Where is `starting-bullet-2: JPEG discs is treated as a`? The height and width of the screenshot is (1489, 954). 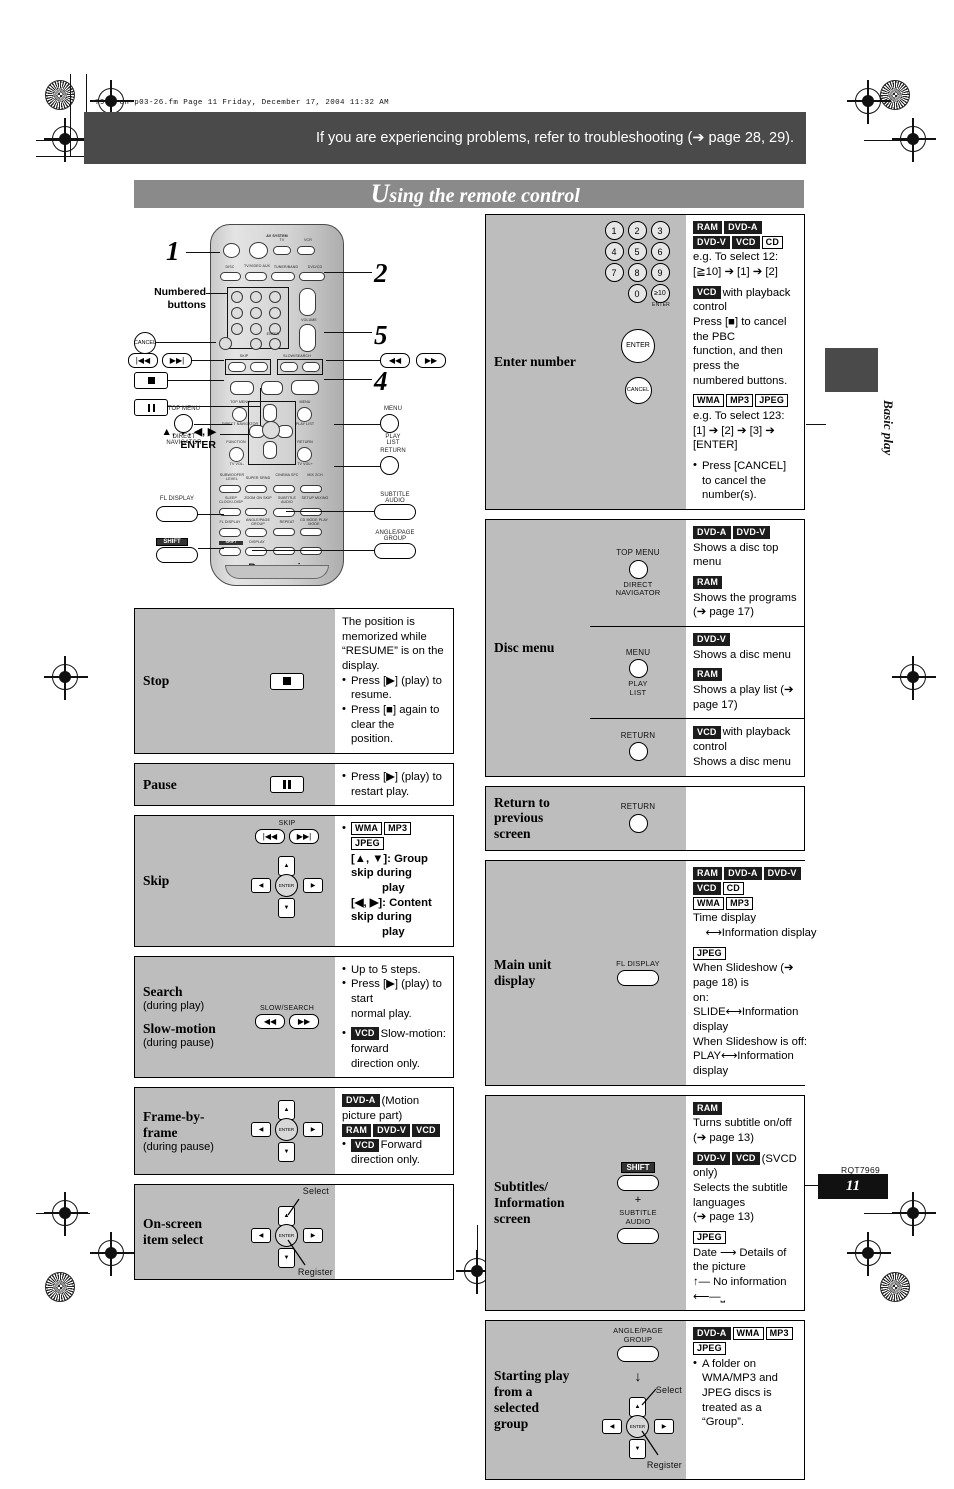 starting-bullet-2: JPEG discs is treated as a is located at coordinates (737, 1400).